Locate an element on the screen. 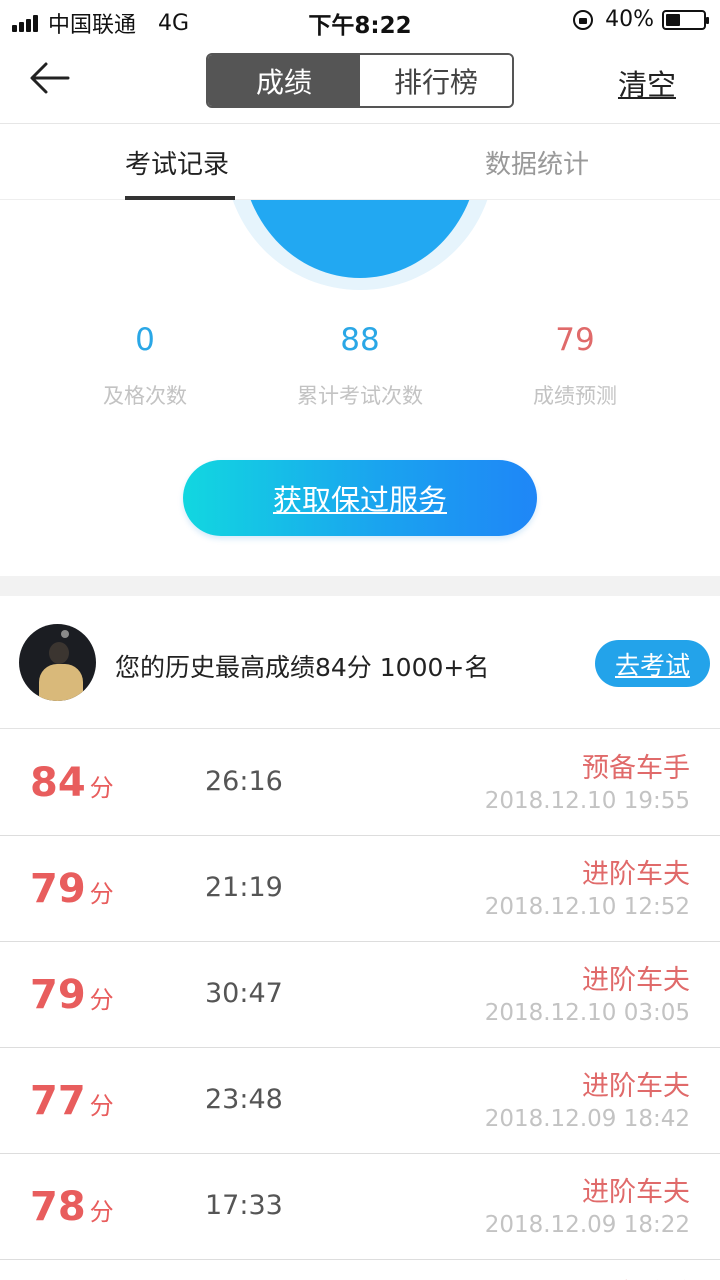 The image size is (720, 1280). clear-button: 清空 is located at coordinates (647, 83).